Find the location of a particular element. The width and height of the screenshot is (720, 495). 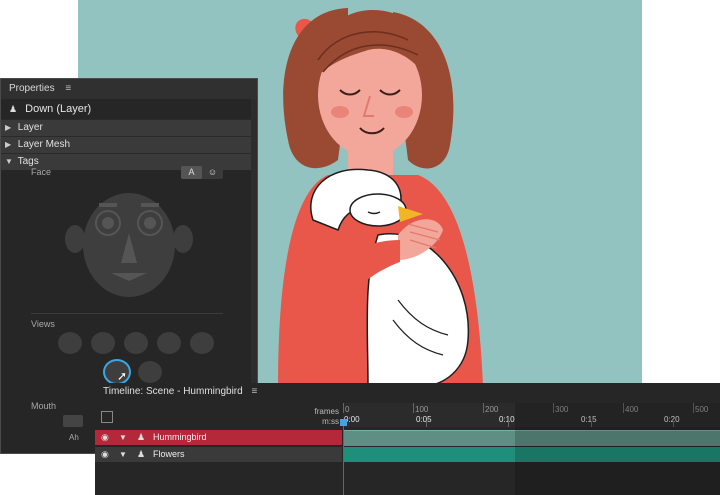

playhead-handle is located at coordinates (343, 422).